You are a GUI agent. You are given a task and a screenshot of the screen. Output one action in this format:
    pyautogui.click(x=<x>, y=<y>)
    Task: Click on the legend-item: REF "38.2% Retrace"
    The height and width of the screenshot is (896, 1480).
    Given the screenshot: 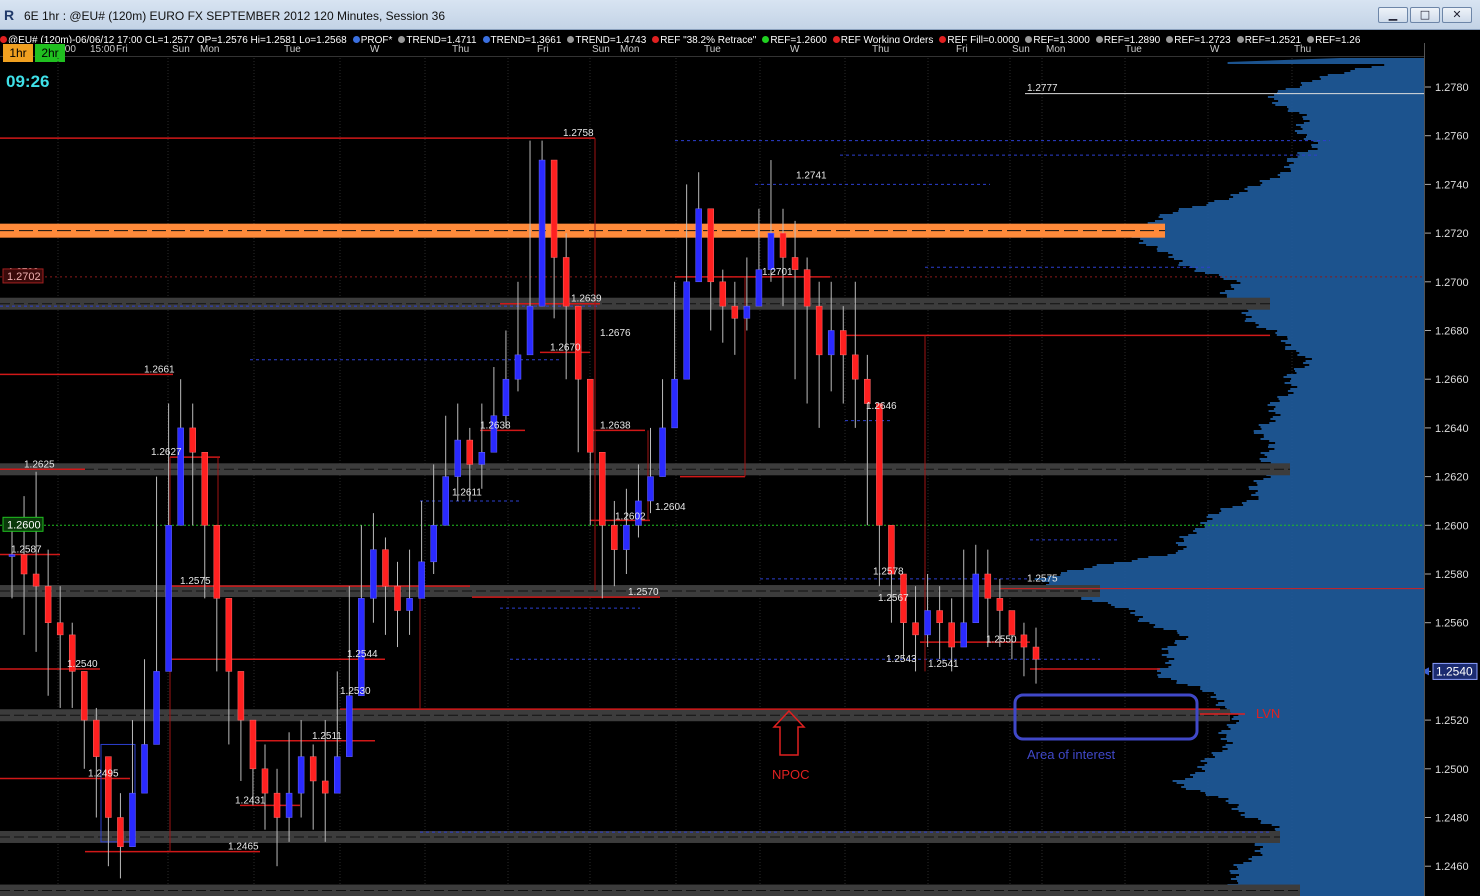 What is the action you would take?
    pyautogui.click(x=705, y=39)
    